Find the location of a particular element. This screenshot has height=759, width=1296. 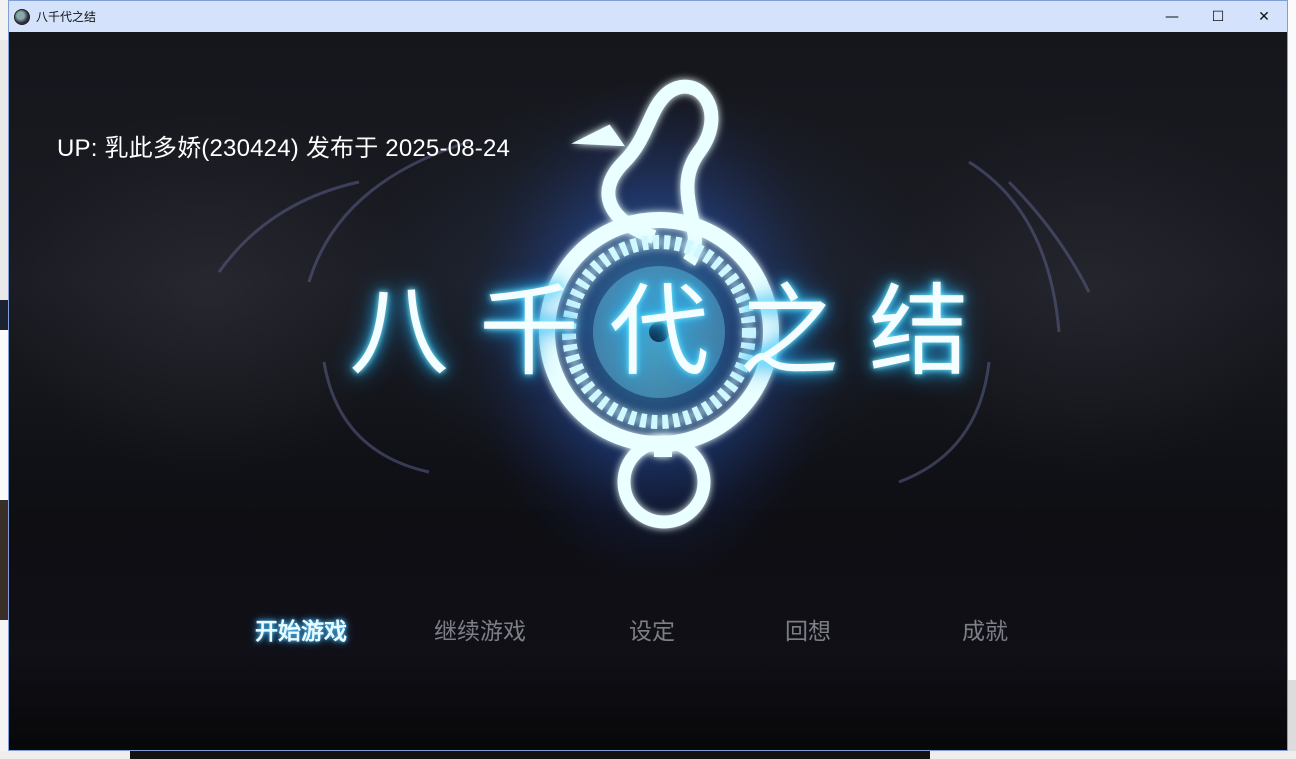

logo-char: 之 is located at coordinates (789, 331).